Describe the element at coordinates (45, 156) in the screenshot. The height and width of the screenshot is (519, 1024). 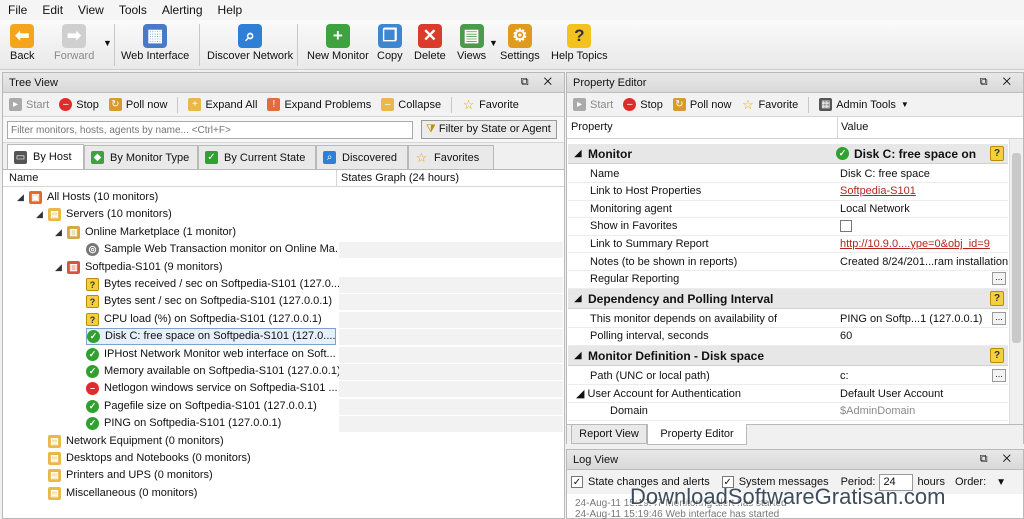
I see `tab-by-host: ▭ By Host` at that location.